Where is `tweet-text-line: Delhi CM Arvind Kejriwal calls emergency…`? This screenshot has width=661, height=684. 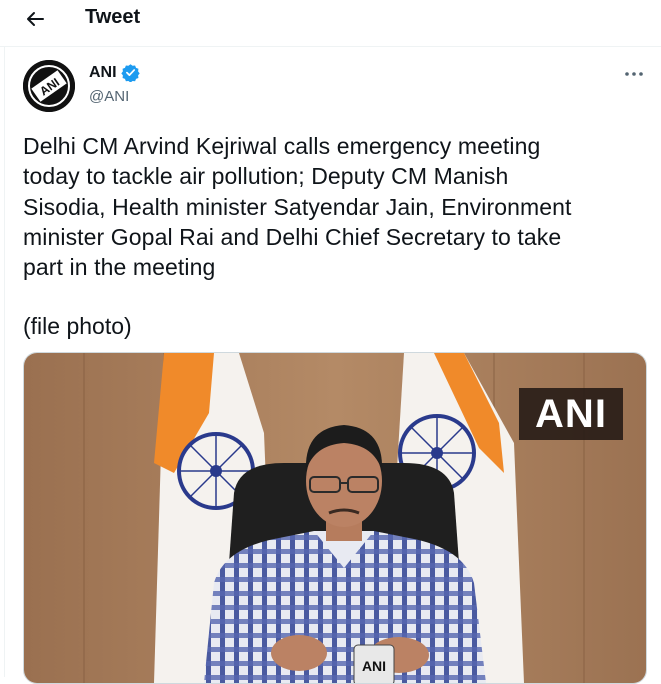 tweet-text-line: Delhi CM Arvind Kejriwal calls emergency… is located at coordinates (282, 146).